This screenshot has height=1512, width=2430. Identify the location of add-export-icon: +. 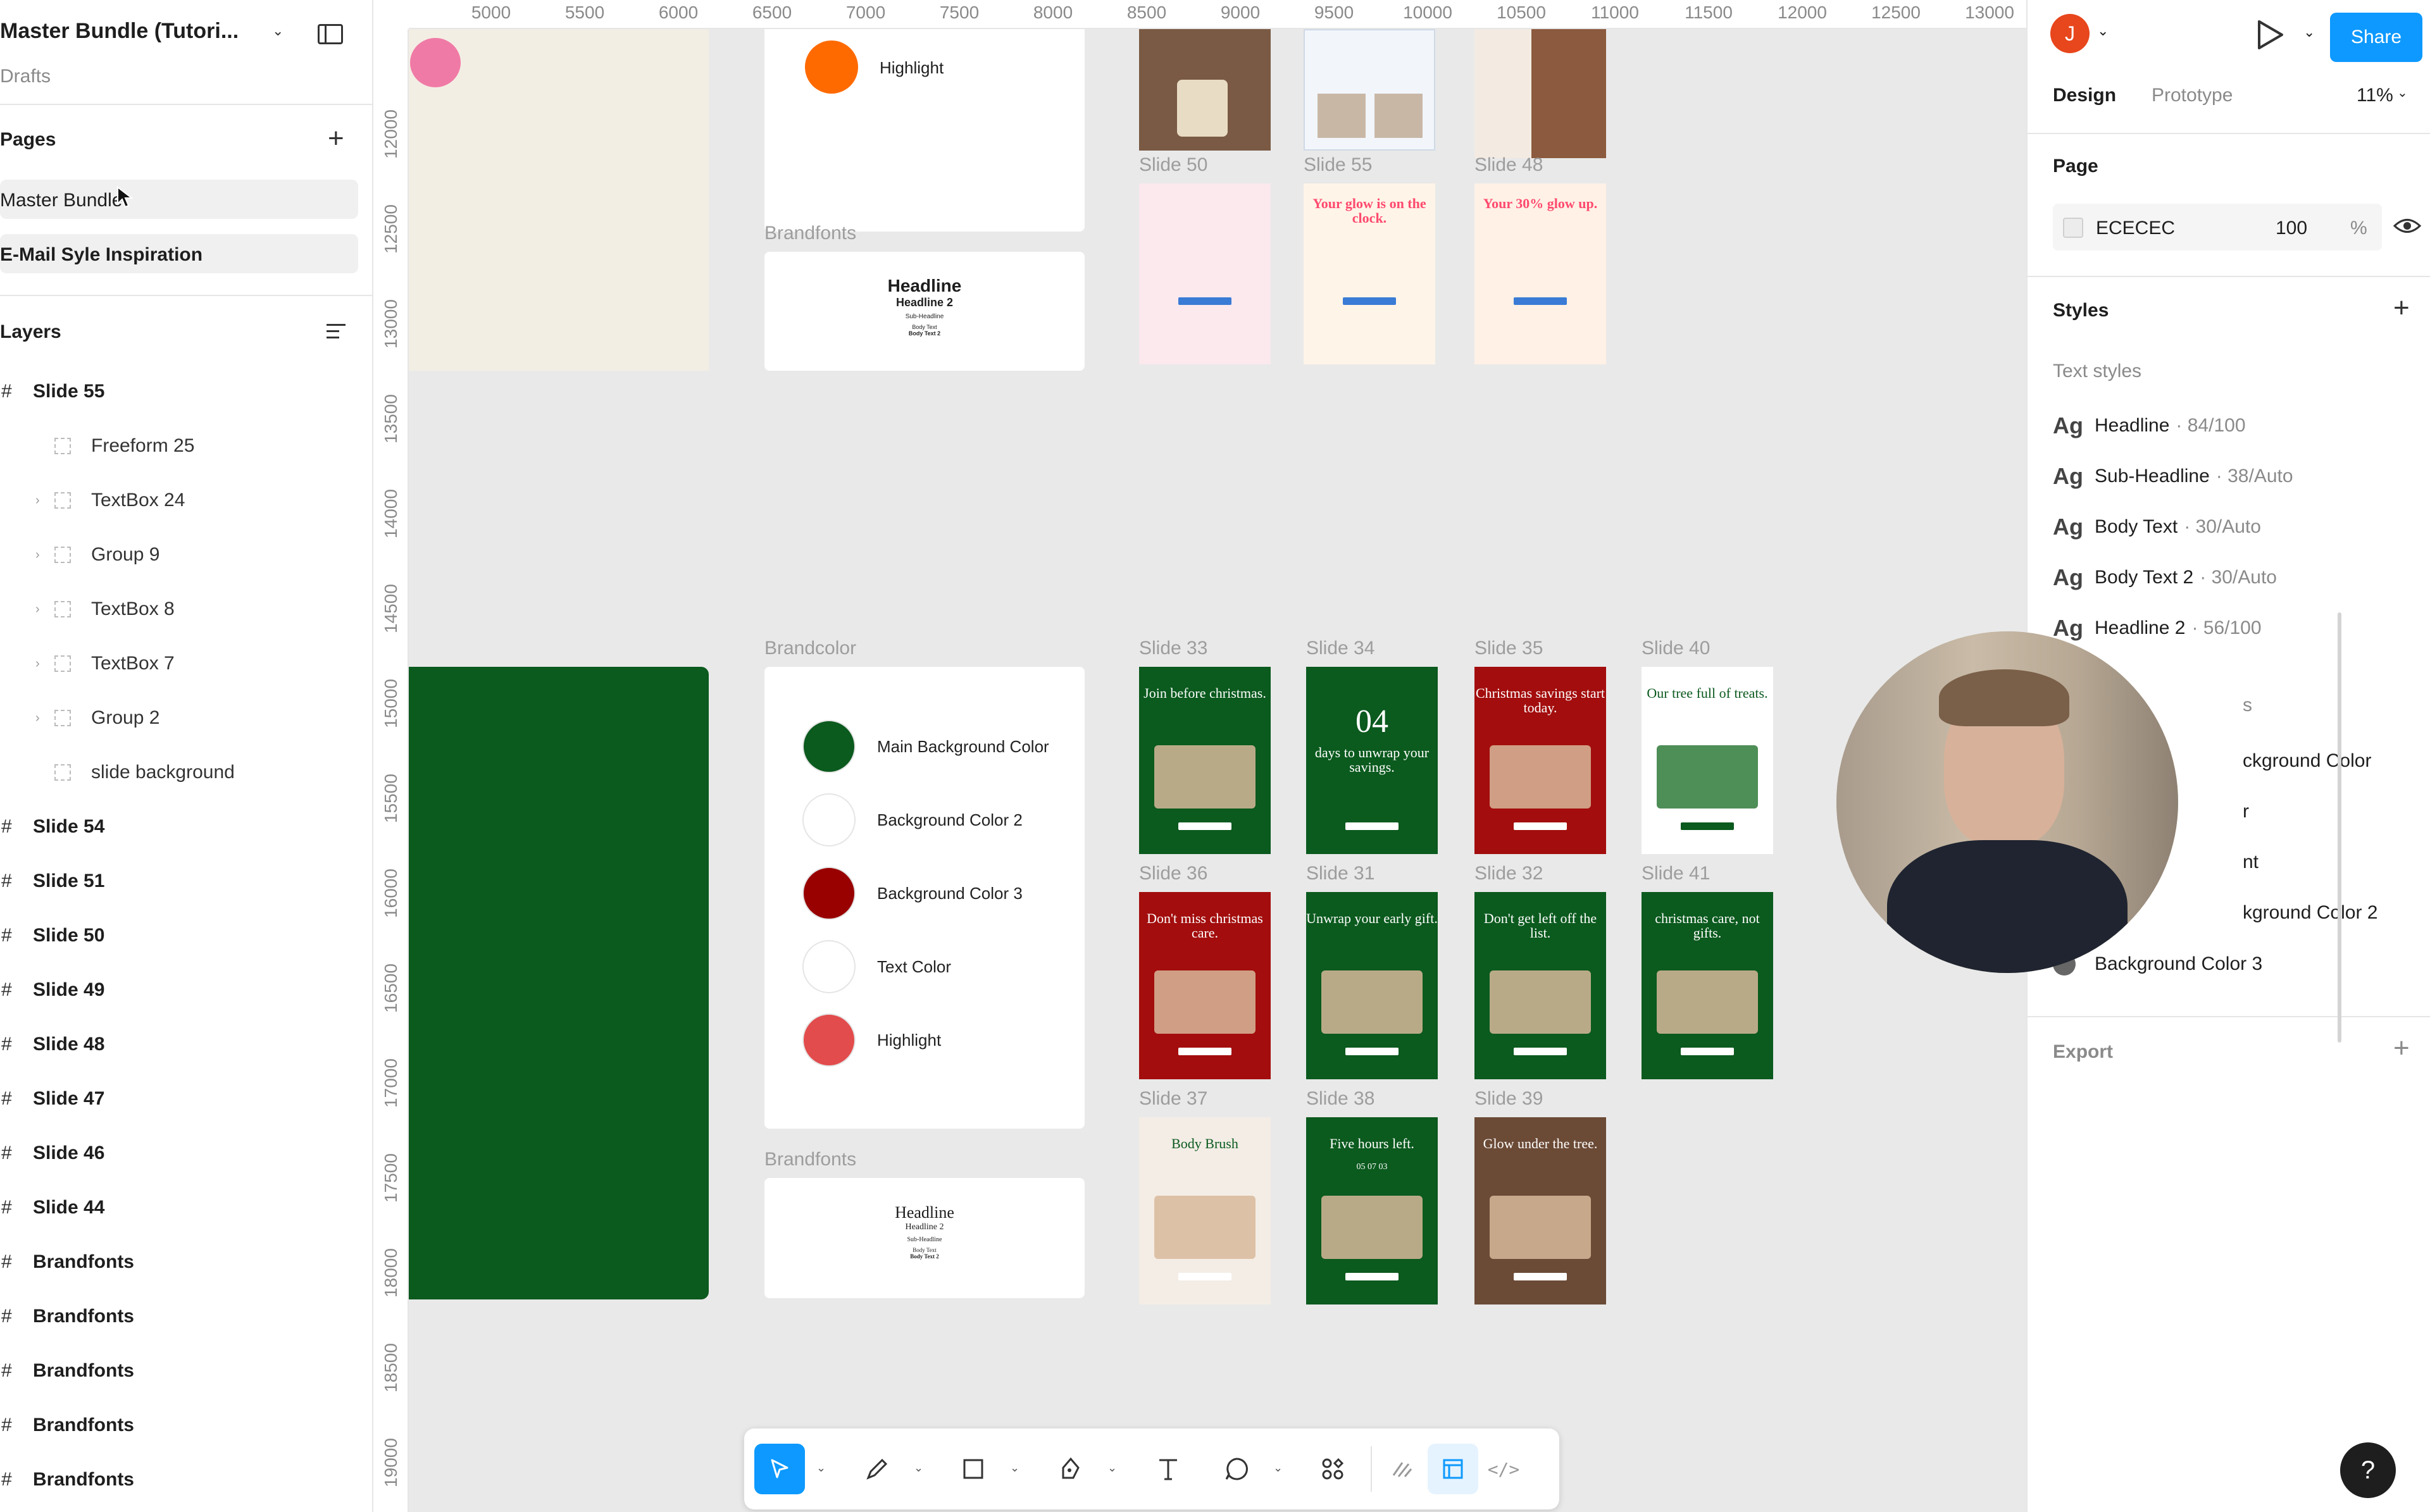
(2401, 1048).